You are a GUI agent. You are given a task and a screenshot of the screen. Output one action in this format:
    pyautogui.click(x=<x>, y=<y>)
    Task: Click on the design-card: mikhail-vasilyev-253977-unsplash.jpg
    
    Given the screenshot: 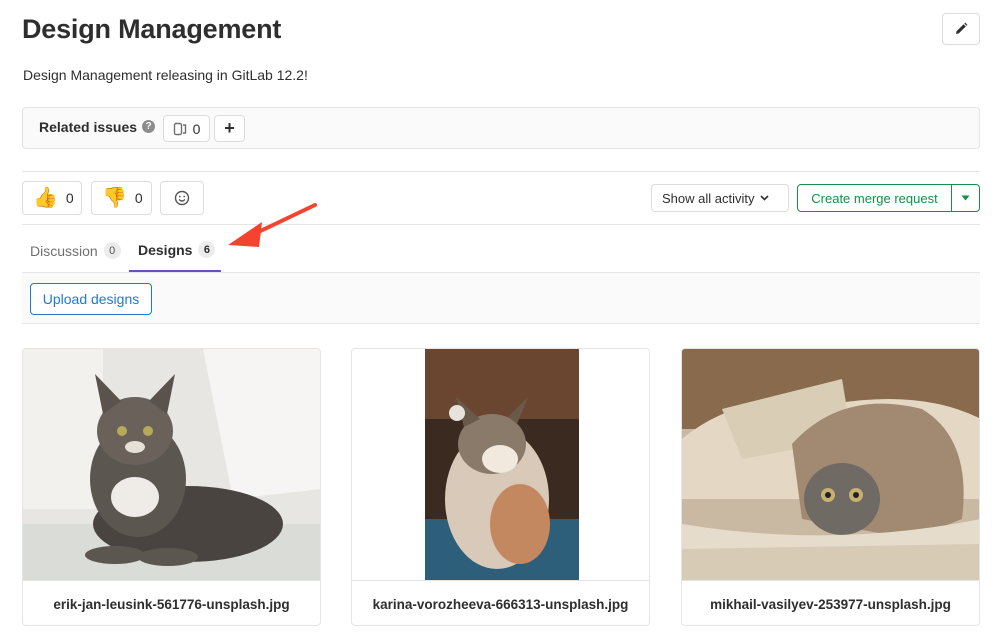 What is the action you would take?
    pyautogui.click(x=830, y=487)
    